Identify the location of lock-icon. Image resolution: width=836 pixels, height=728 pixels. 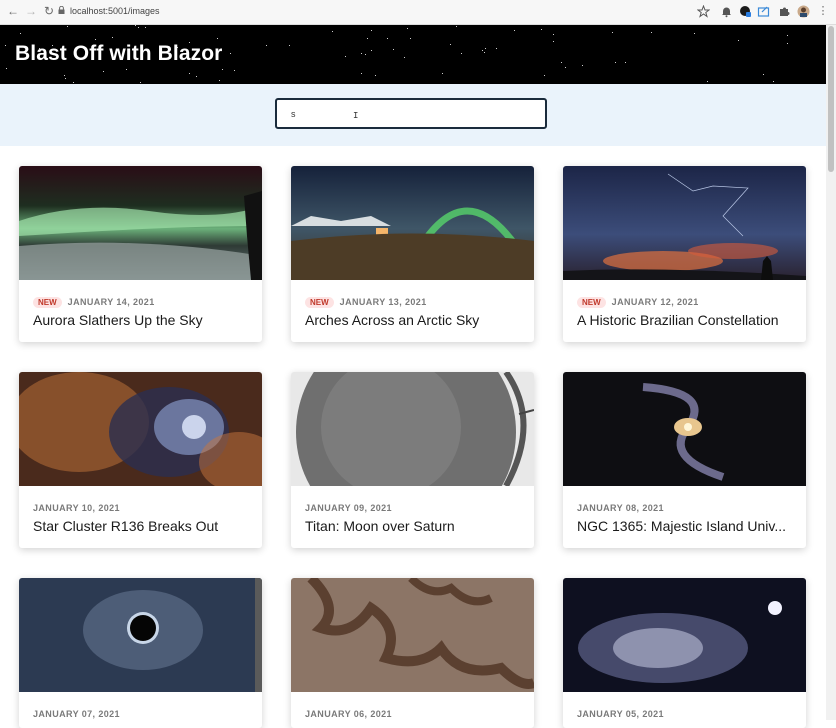
(61, 10).